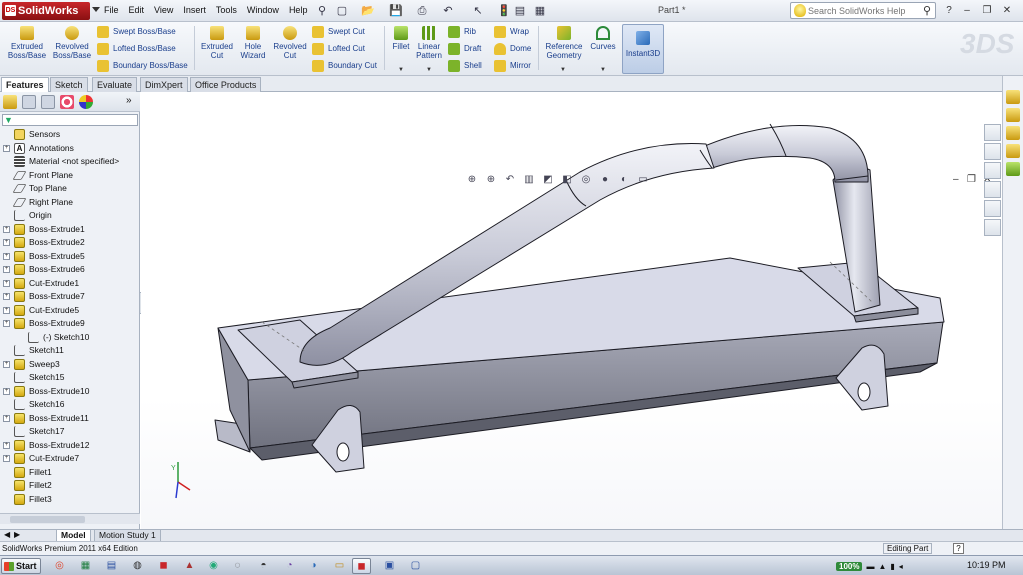 The height and width of the screenshot is (575, 1023). Describe the element at coordinates (70, 445) in the screenshot. I see `feature-tree-item: + Boss-Extrude12` at that location.